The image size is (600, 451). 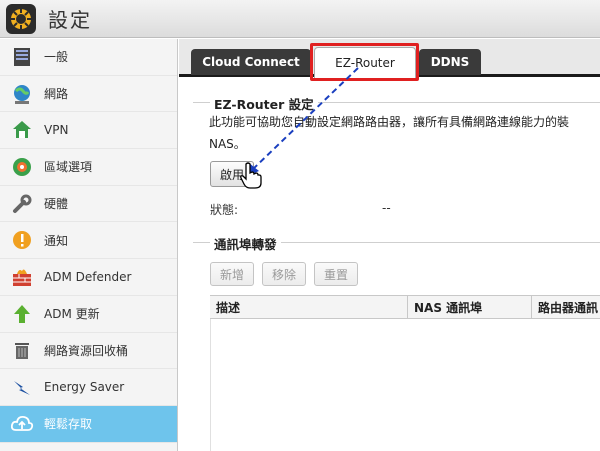 I want to click on sidebar-item-label: 網路, so click(x=56, y=94).